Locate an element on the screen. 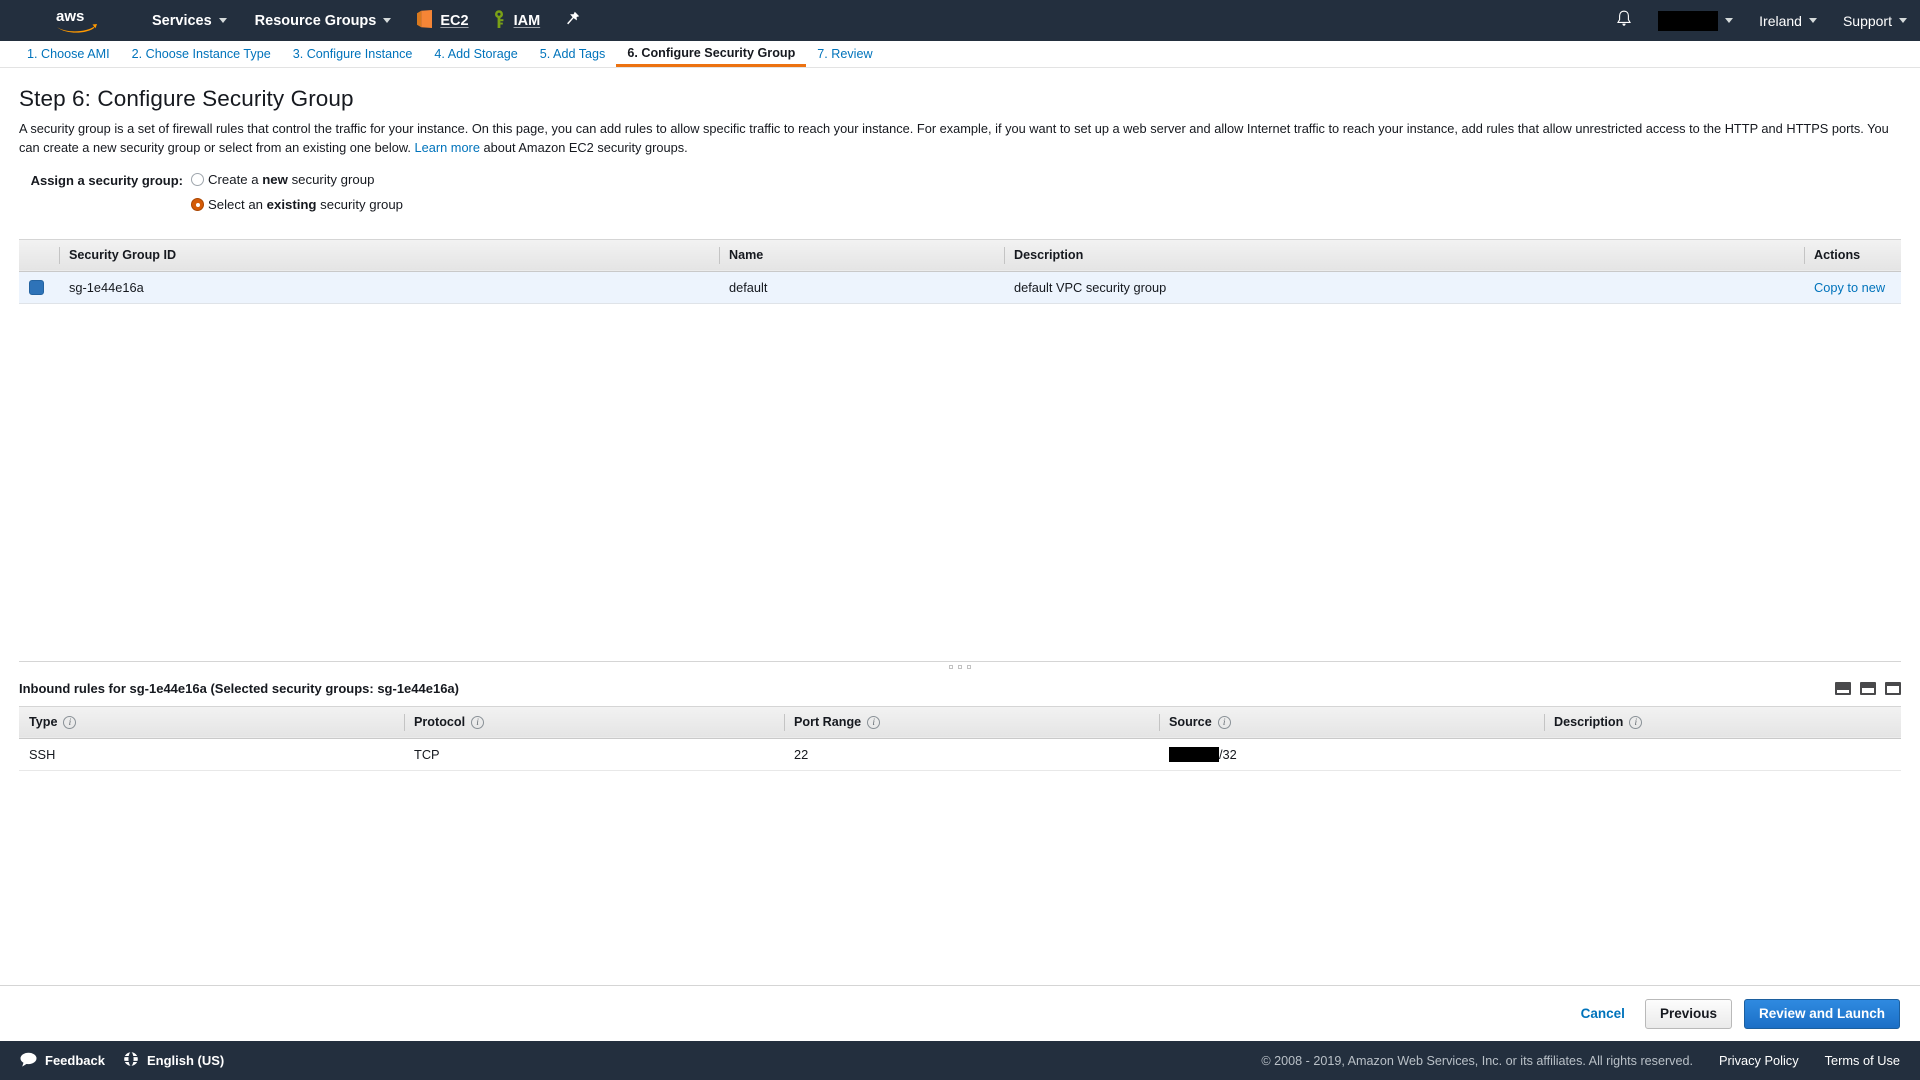 Image resolution: width=1920 pixels, height=1080 pixels. privacy-policy-link: Privacy Policy is located at coordinates (1759, 1060).